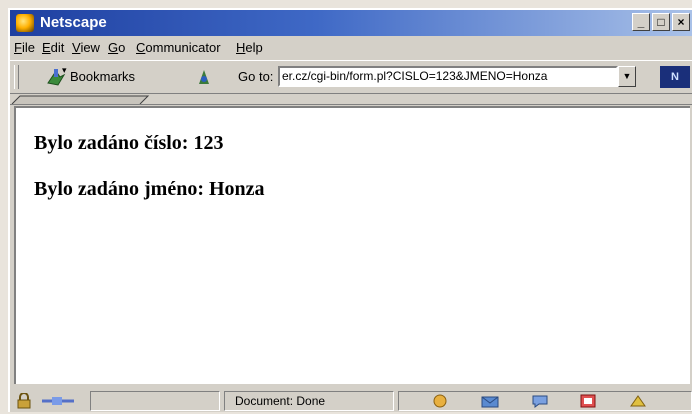 This screenshot has height=414, width=692. Describe the element at coordinates (178, 47) in the screenshot. I see `menu-communicator: Communicator` at that location.